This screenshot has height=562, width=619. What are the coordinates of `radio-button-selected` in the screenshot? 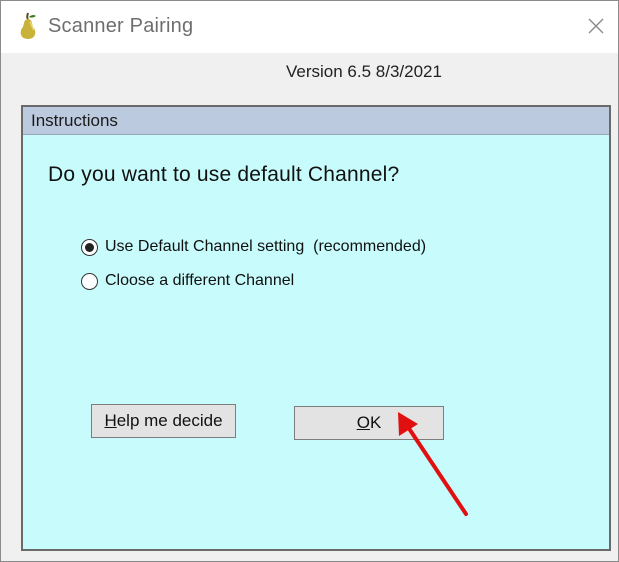 It's located at (89, 247).